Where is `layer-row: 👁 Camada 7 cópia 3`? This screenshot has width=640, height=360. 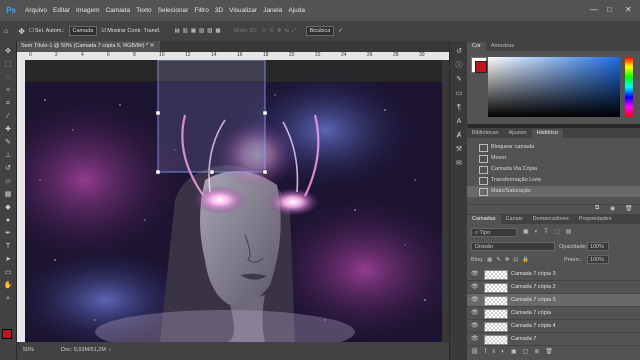 layer-row: 👁 Camada 7 cópia 3 is located at coordinates (553, 274).